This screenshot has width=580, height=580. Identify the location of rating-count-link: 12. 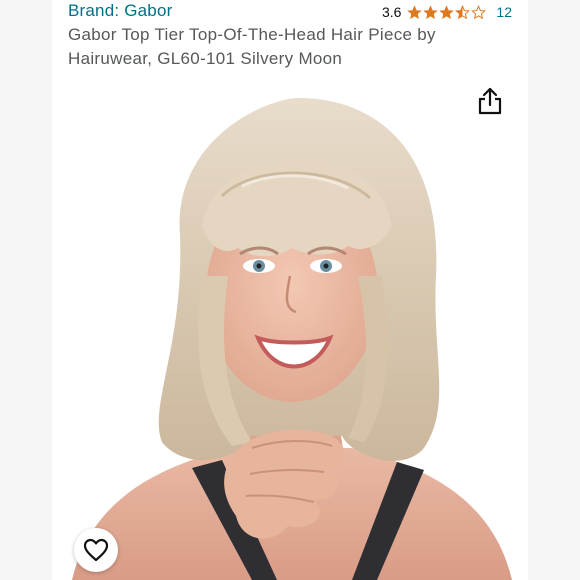
(504, 12).